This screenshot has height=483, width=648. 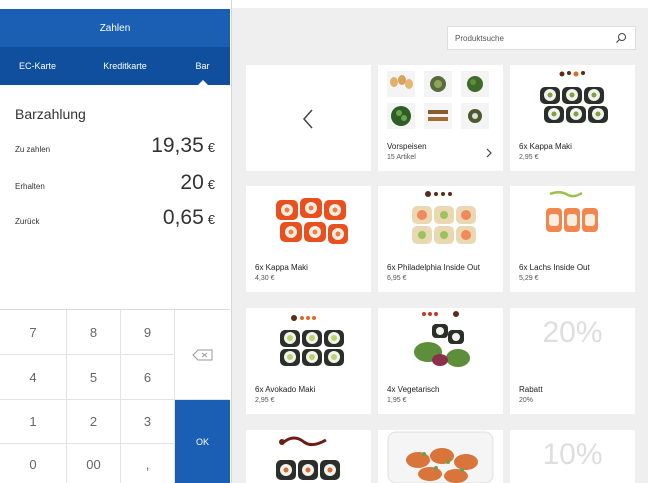 I want to click on search-input: Produktsuche, so click(x=479, y=38).